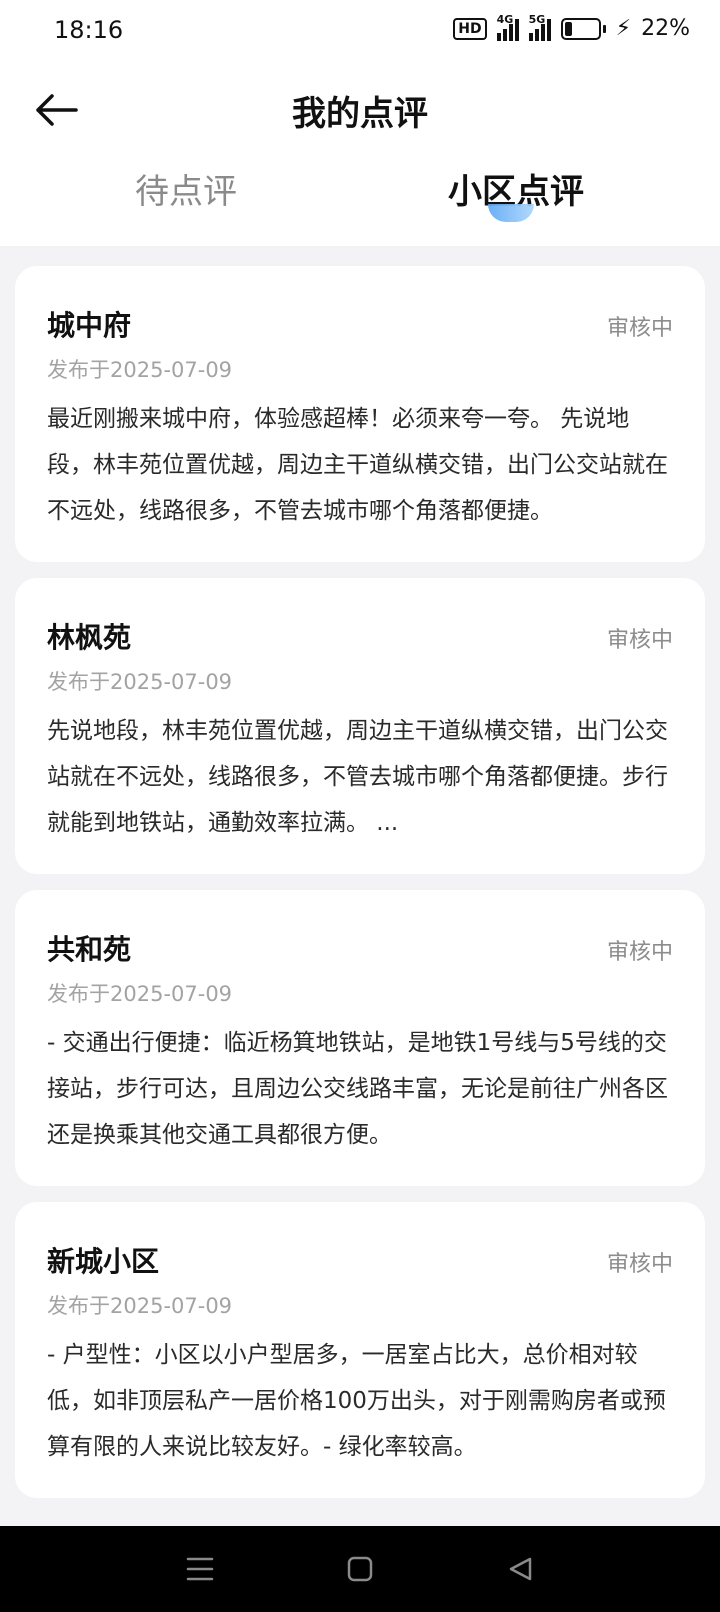  What do you see at coordinates (89, 637) in the screenshot?
I see `community-name: 林枫苑` at bounding box center [89, 637].